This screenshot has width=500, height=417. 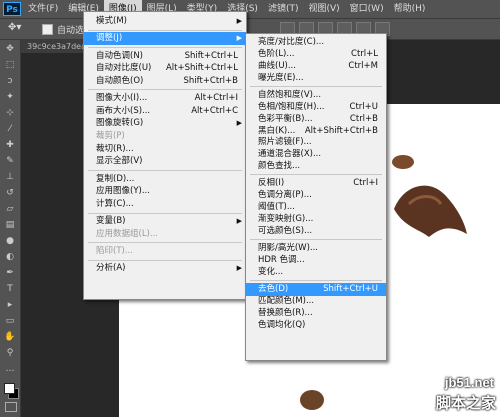 What do you see at coordinates (120, 123) in the screenshot?
I see `menu-item-label: 图像旋转(G)` at bounding box center [120, 123].